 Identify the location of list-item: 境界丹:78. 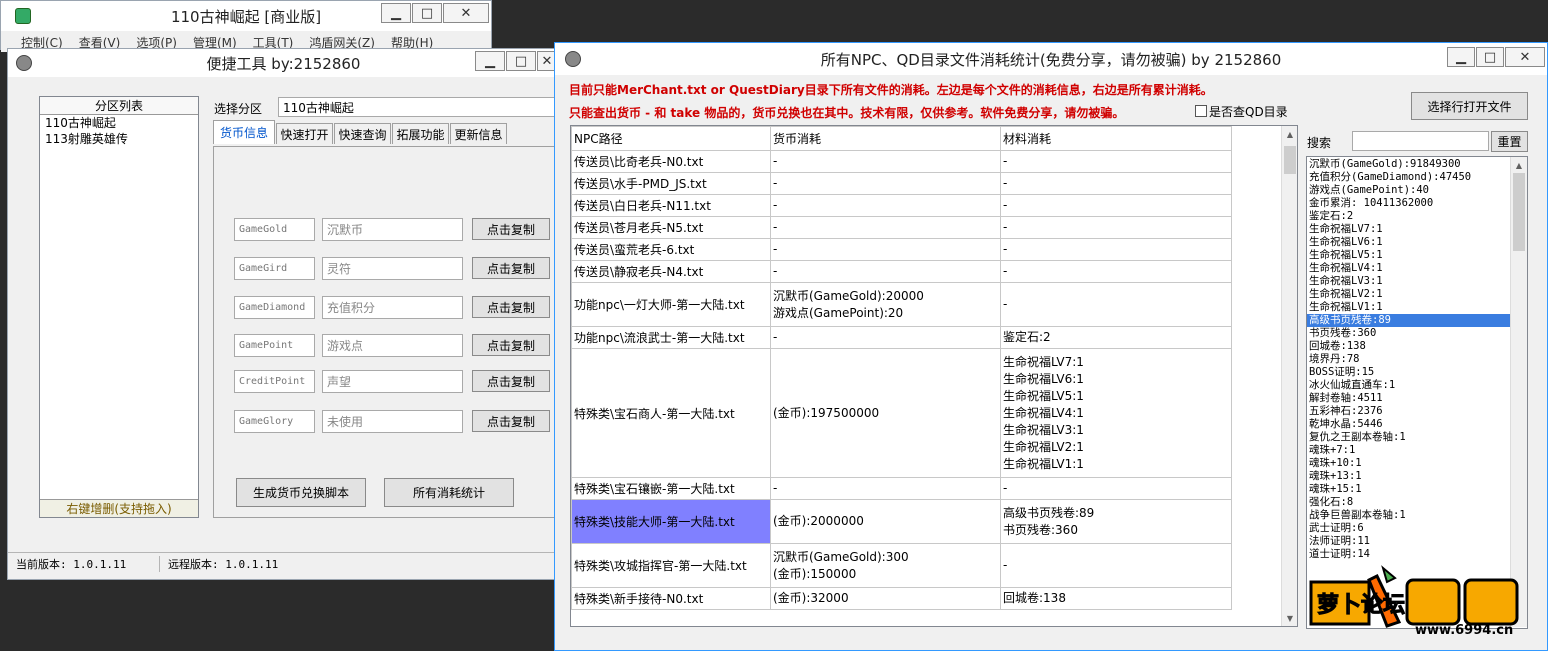
(1417, 359).